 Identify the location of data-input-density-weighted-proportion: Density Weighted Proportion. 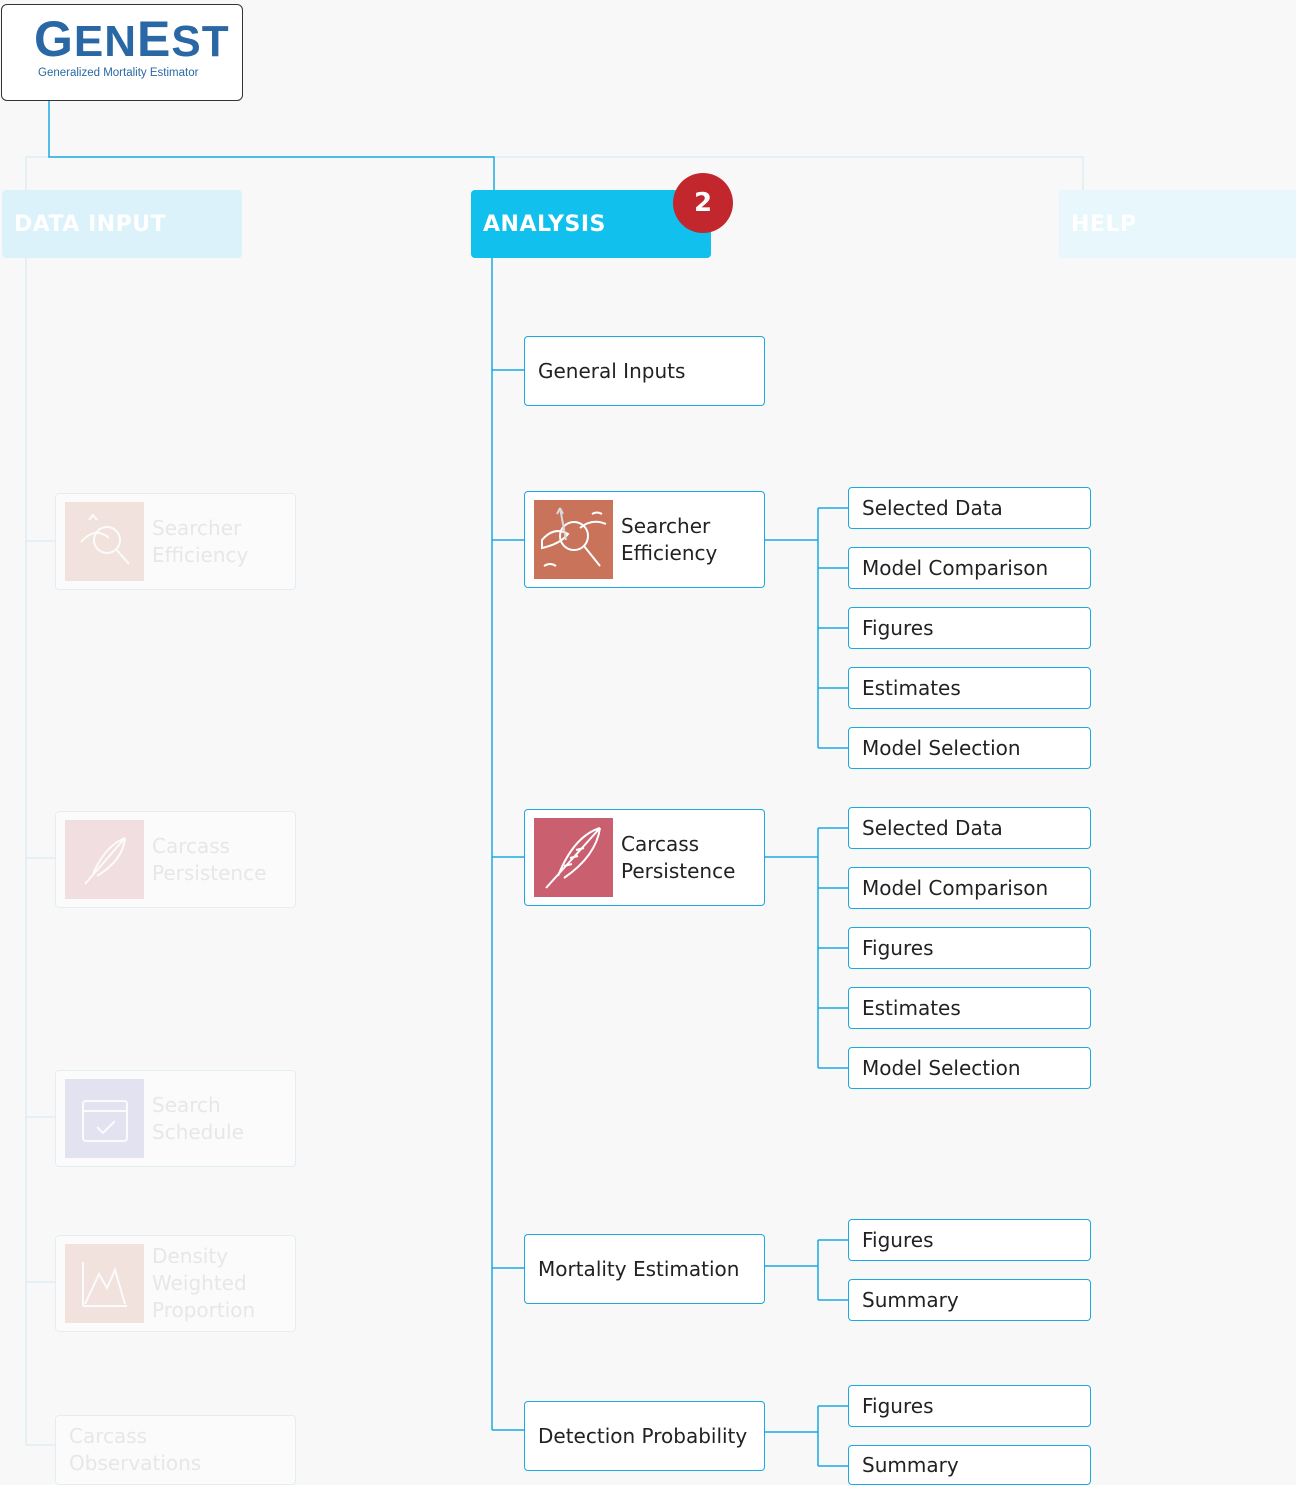
(175, 1283).